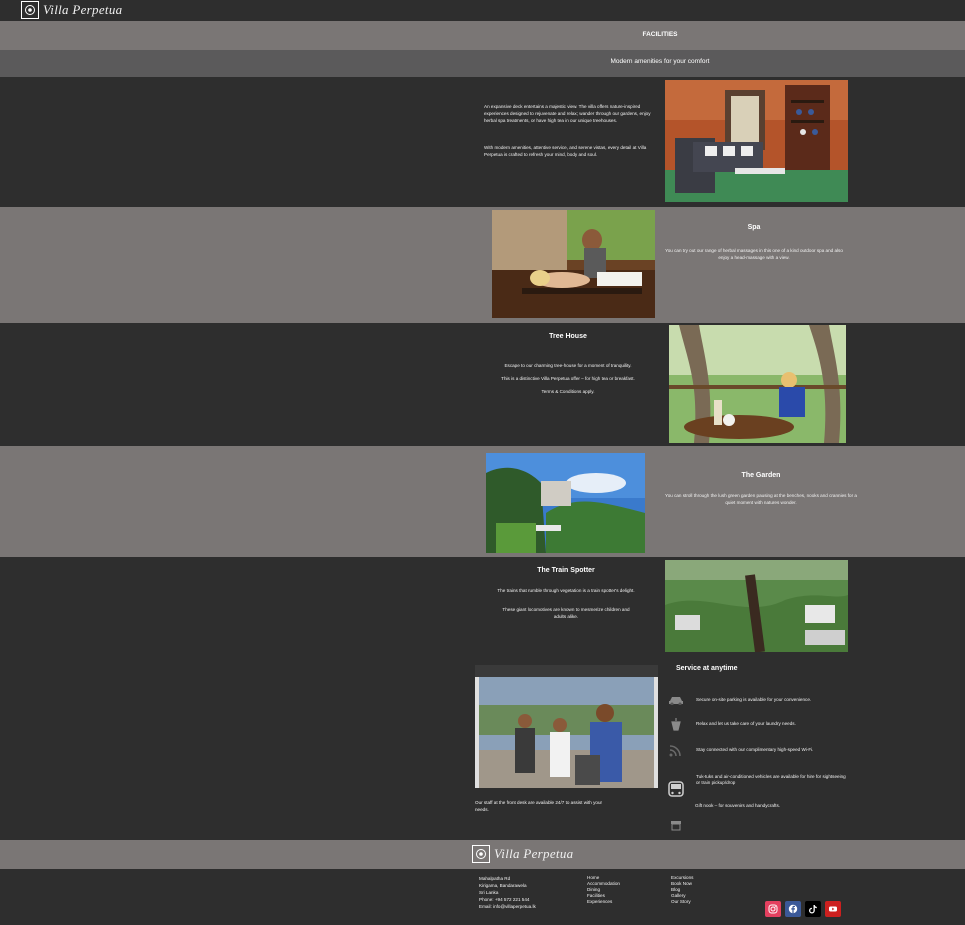 The width and height of the screenshot is (965, 925). What do you see at coordinates (761, 475) in the screenshot?
I see `garden-title: The Garden` at bounding box center [761, 475].